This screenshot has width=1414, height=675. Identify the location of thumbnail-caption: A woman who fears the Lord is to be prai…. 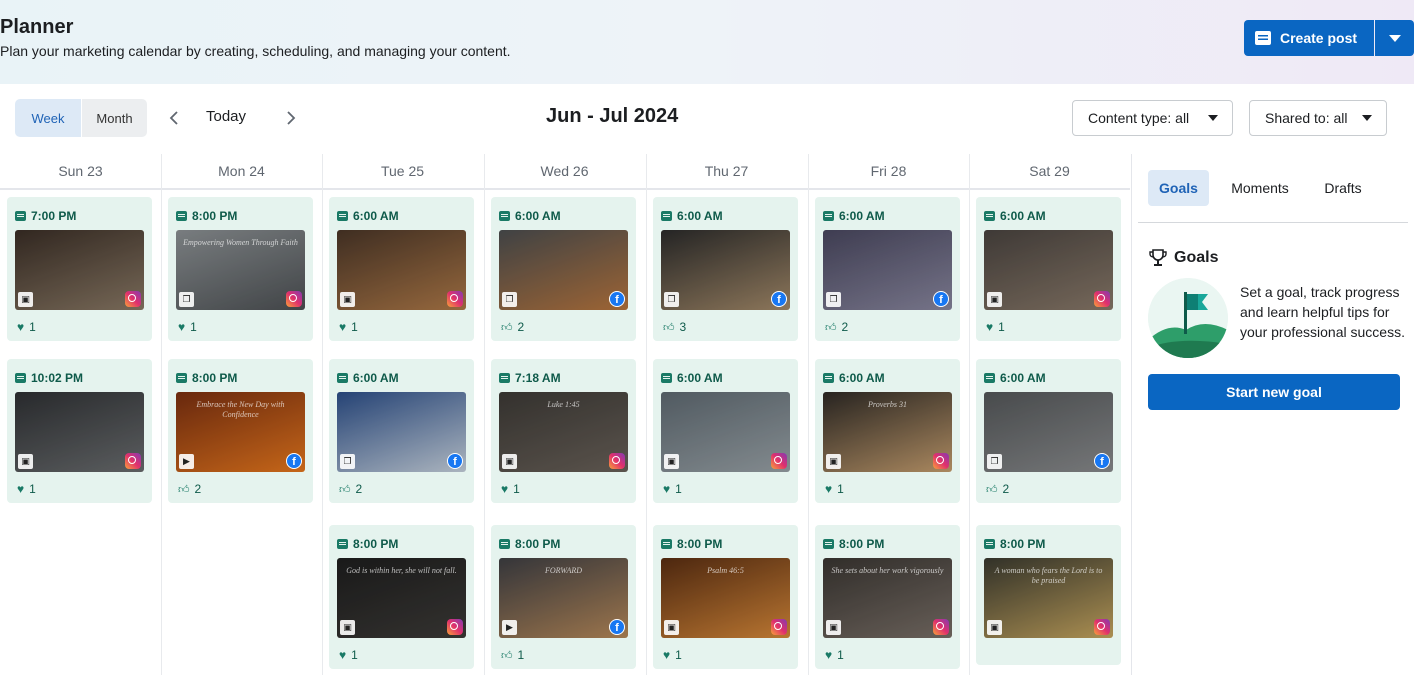
(1048, 575).